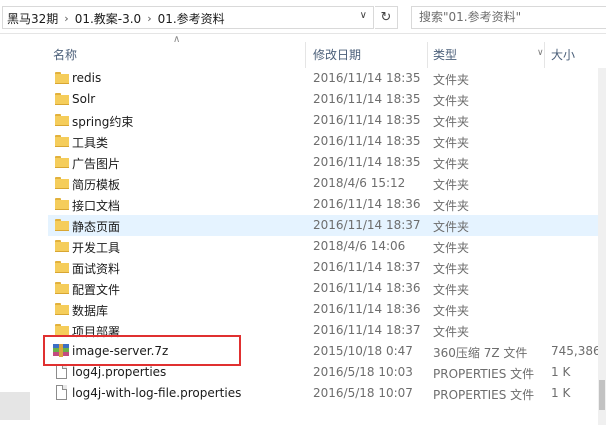 The width and height of the screenshot is (606, 425). Describe the element at coordinates (96, 269) in the screenshot. I see `file-name: 面试资料` at that location.